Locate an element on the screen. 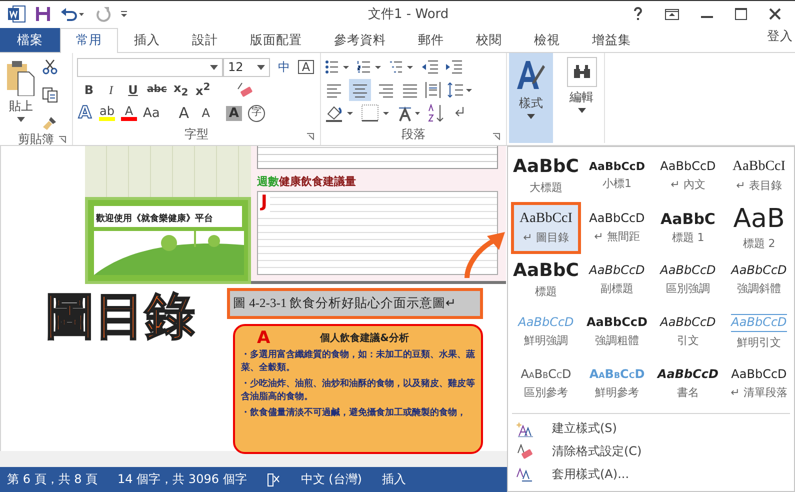 The height and width of the screenshot is (492, 795). borders-icon is located at coordinates (376, 113).